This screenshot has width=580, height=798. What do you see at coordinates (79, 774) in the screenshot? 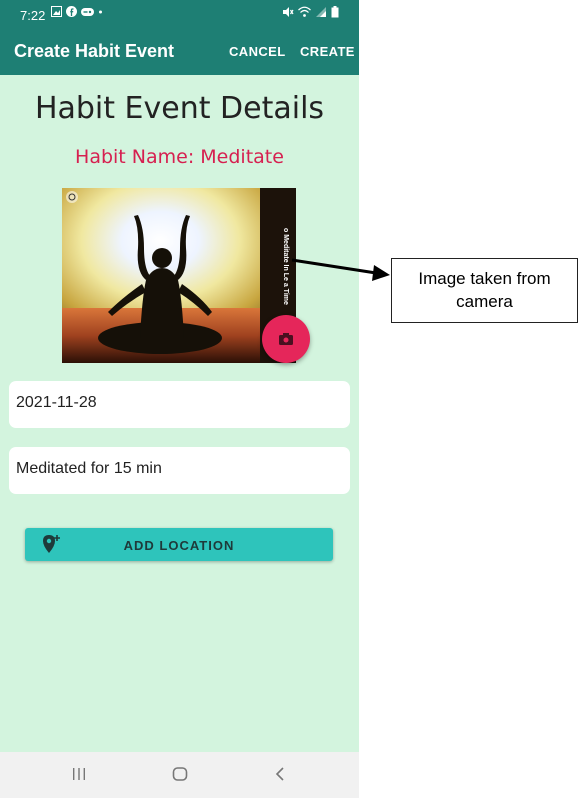
I see `recents-icon` at bounding box center [79, 774].